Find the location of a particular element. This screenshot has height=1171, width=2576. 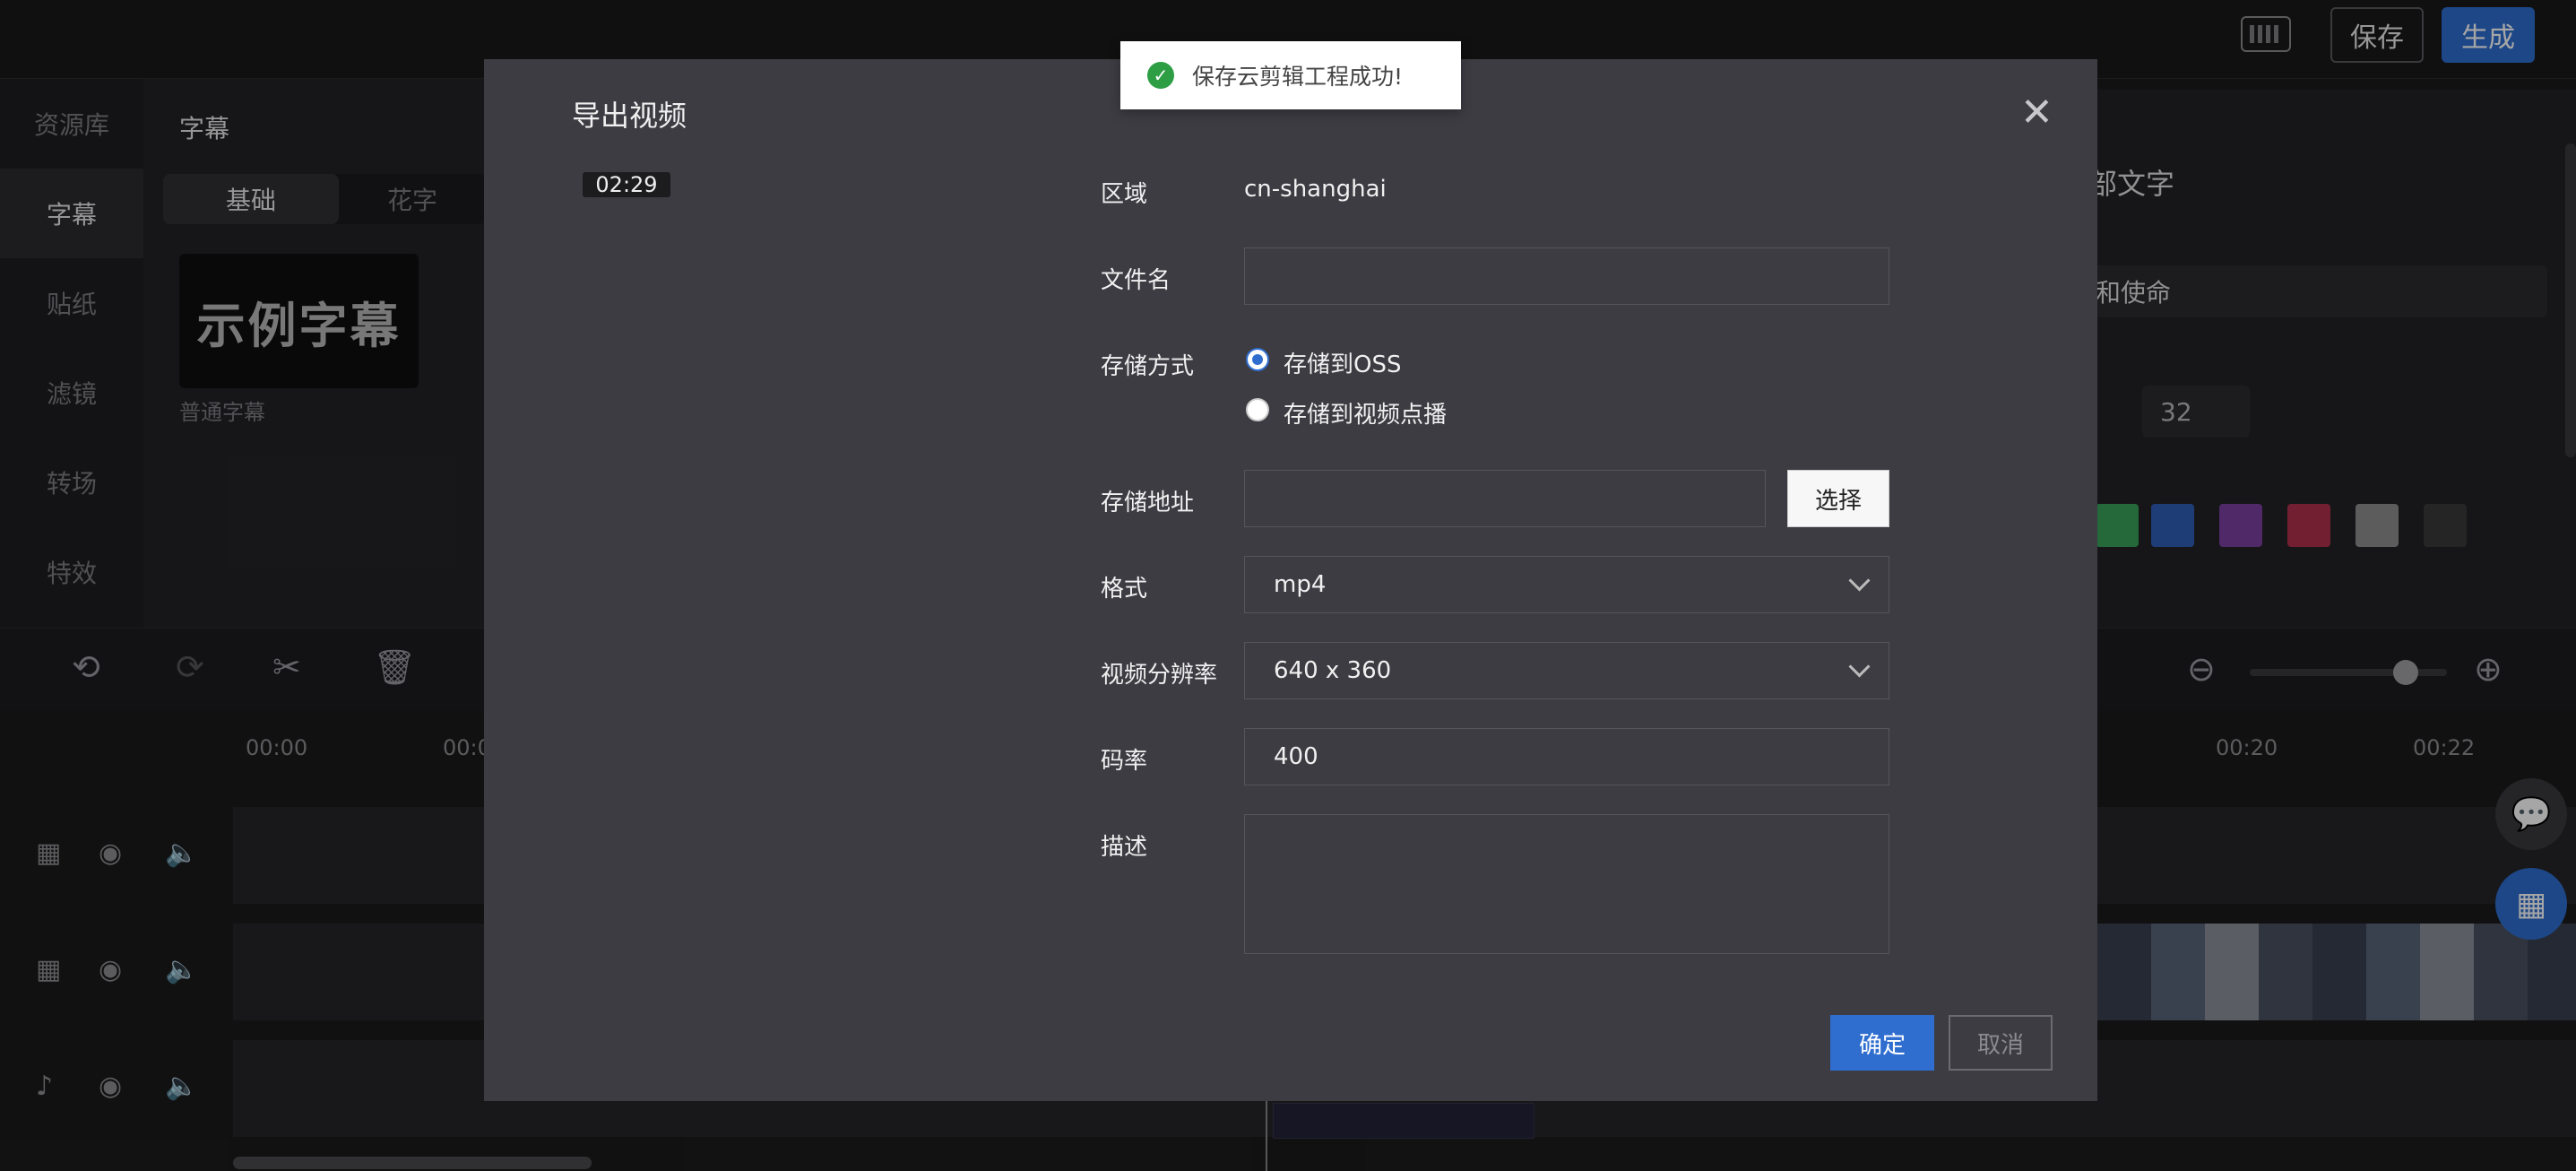

description-label: 描述 is located at coordinates (1124, 847).